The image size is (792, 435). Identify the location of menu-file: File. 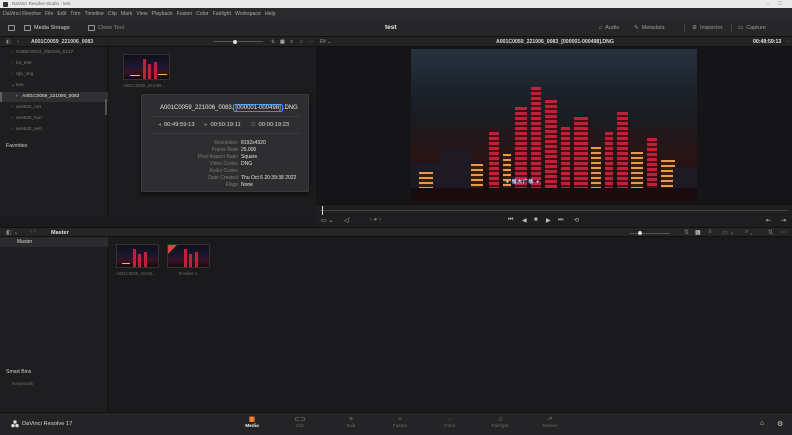
(49, 14).